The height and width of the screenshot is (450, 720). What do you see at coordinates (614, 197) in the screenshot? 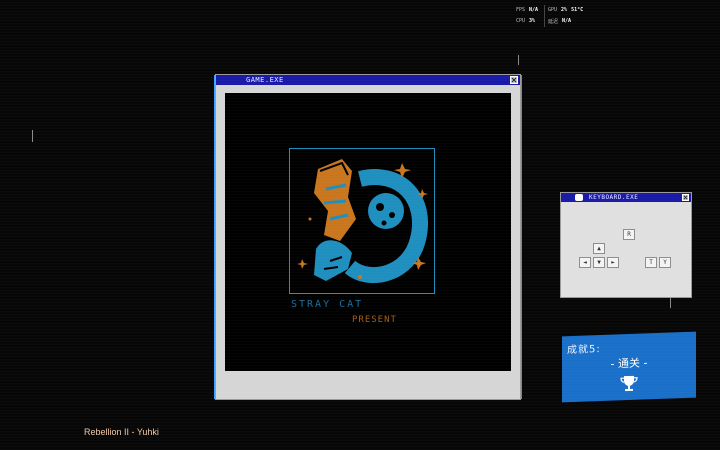
I see `keyboard-window-title: KEYBOARD.EXE` at bounding box center [614, 197].